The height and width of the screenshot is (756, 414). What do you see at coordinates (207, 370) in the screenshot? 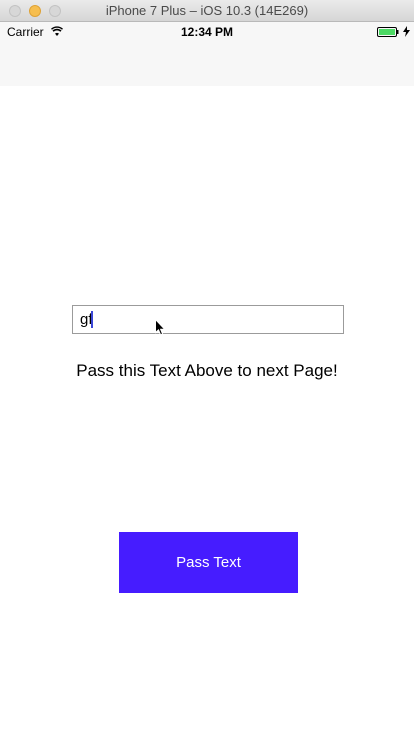
I see `instruction-label: Pass this Text Above to next Page!` at bounding box center [207, 370].